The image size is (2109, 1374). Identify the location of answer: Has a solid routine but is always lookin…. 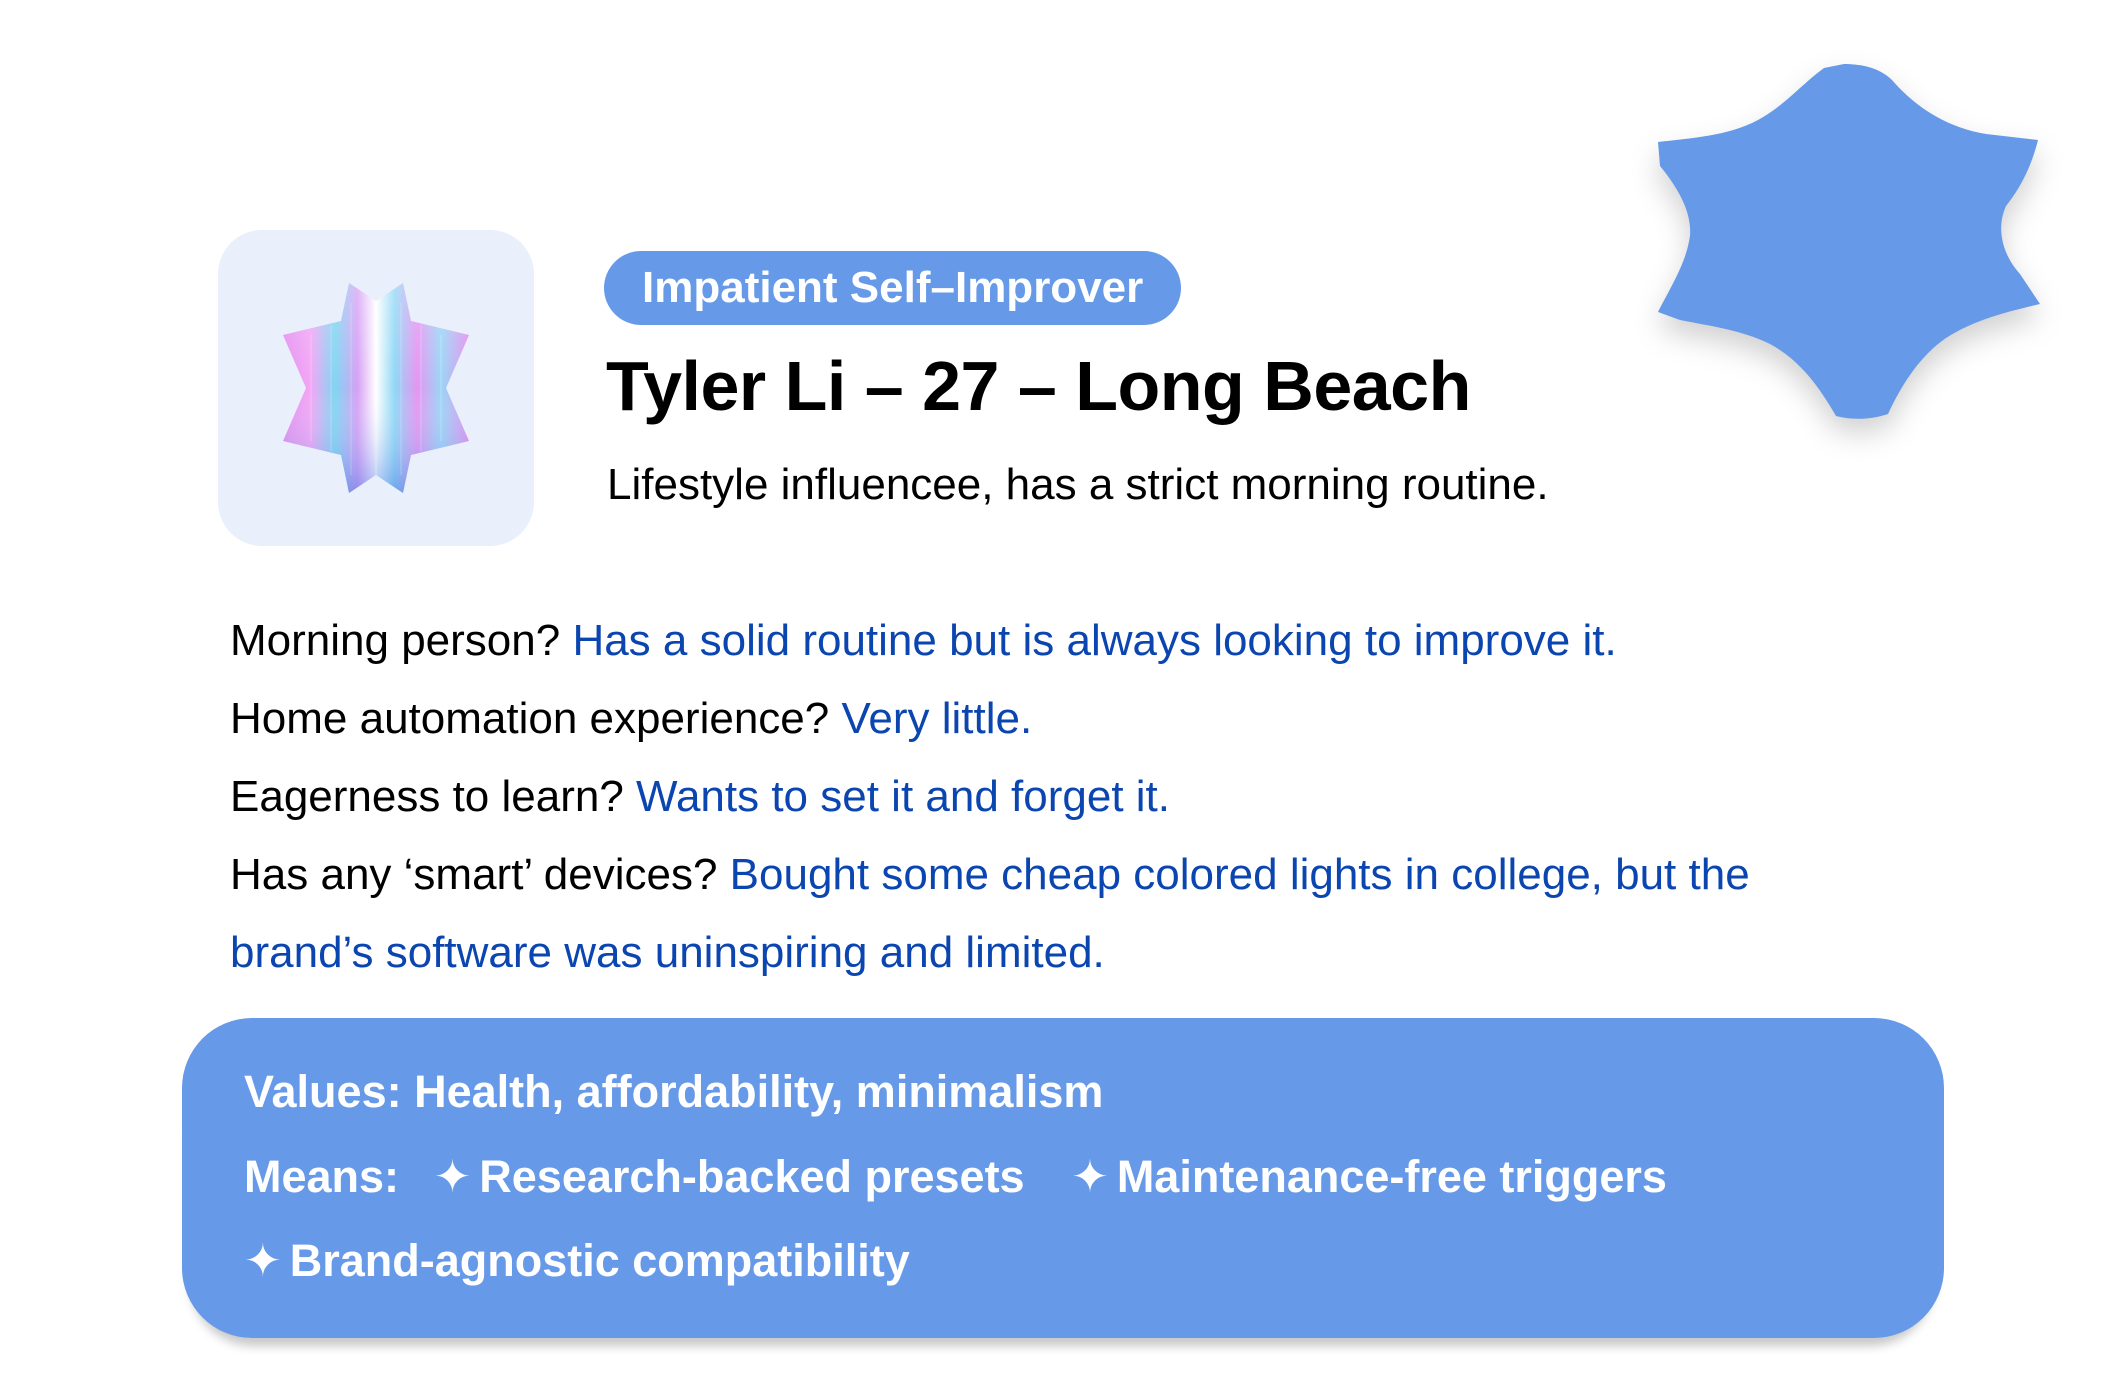
(1094, 640).